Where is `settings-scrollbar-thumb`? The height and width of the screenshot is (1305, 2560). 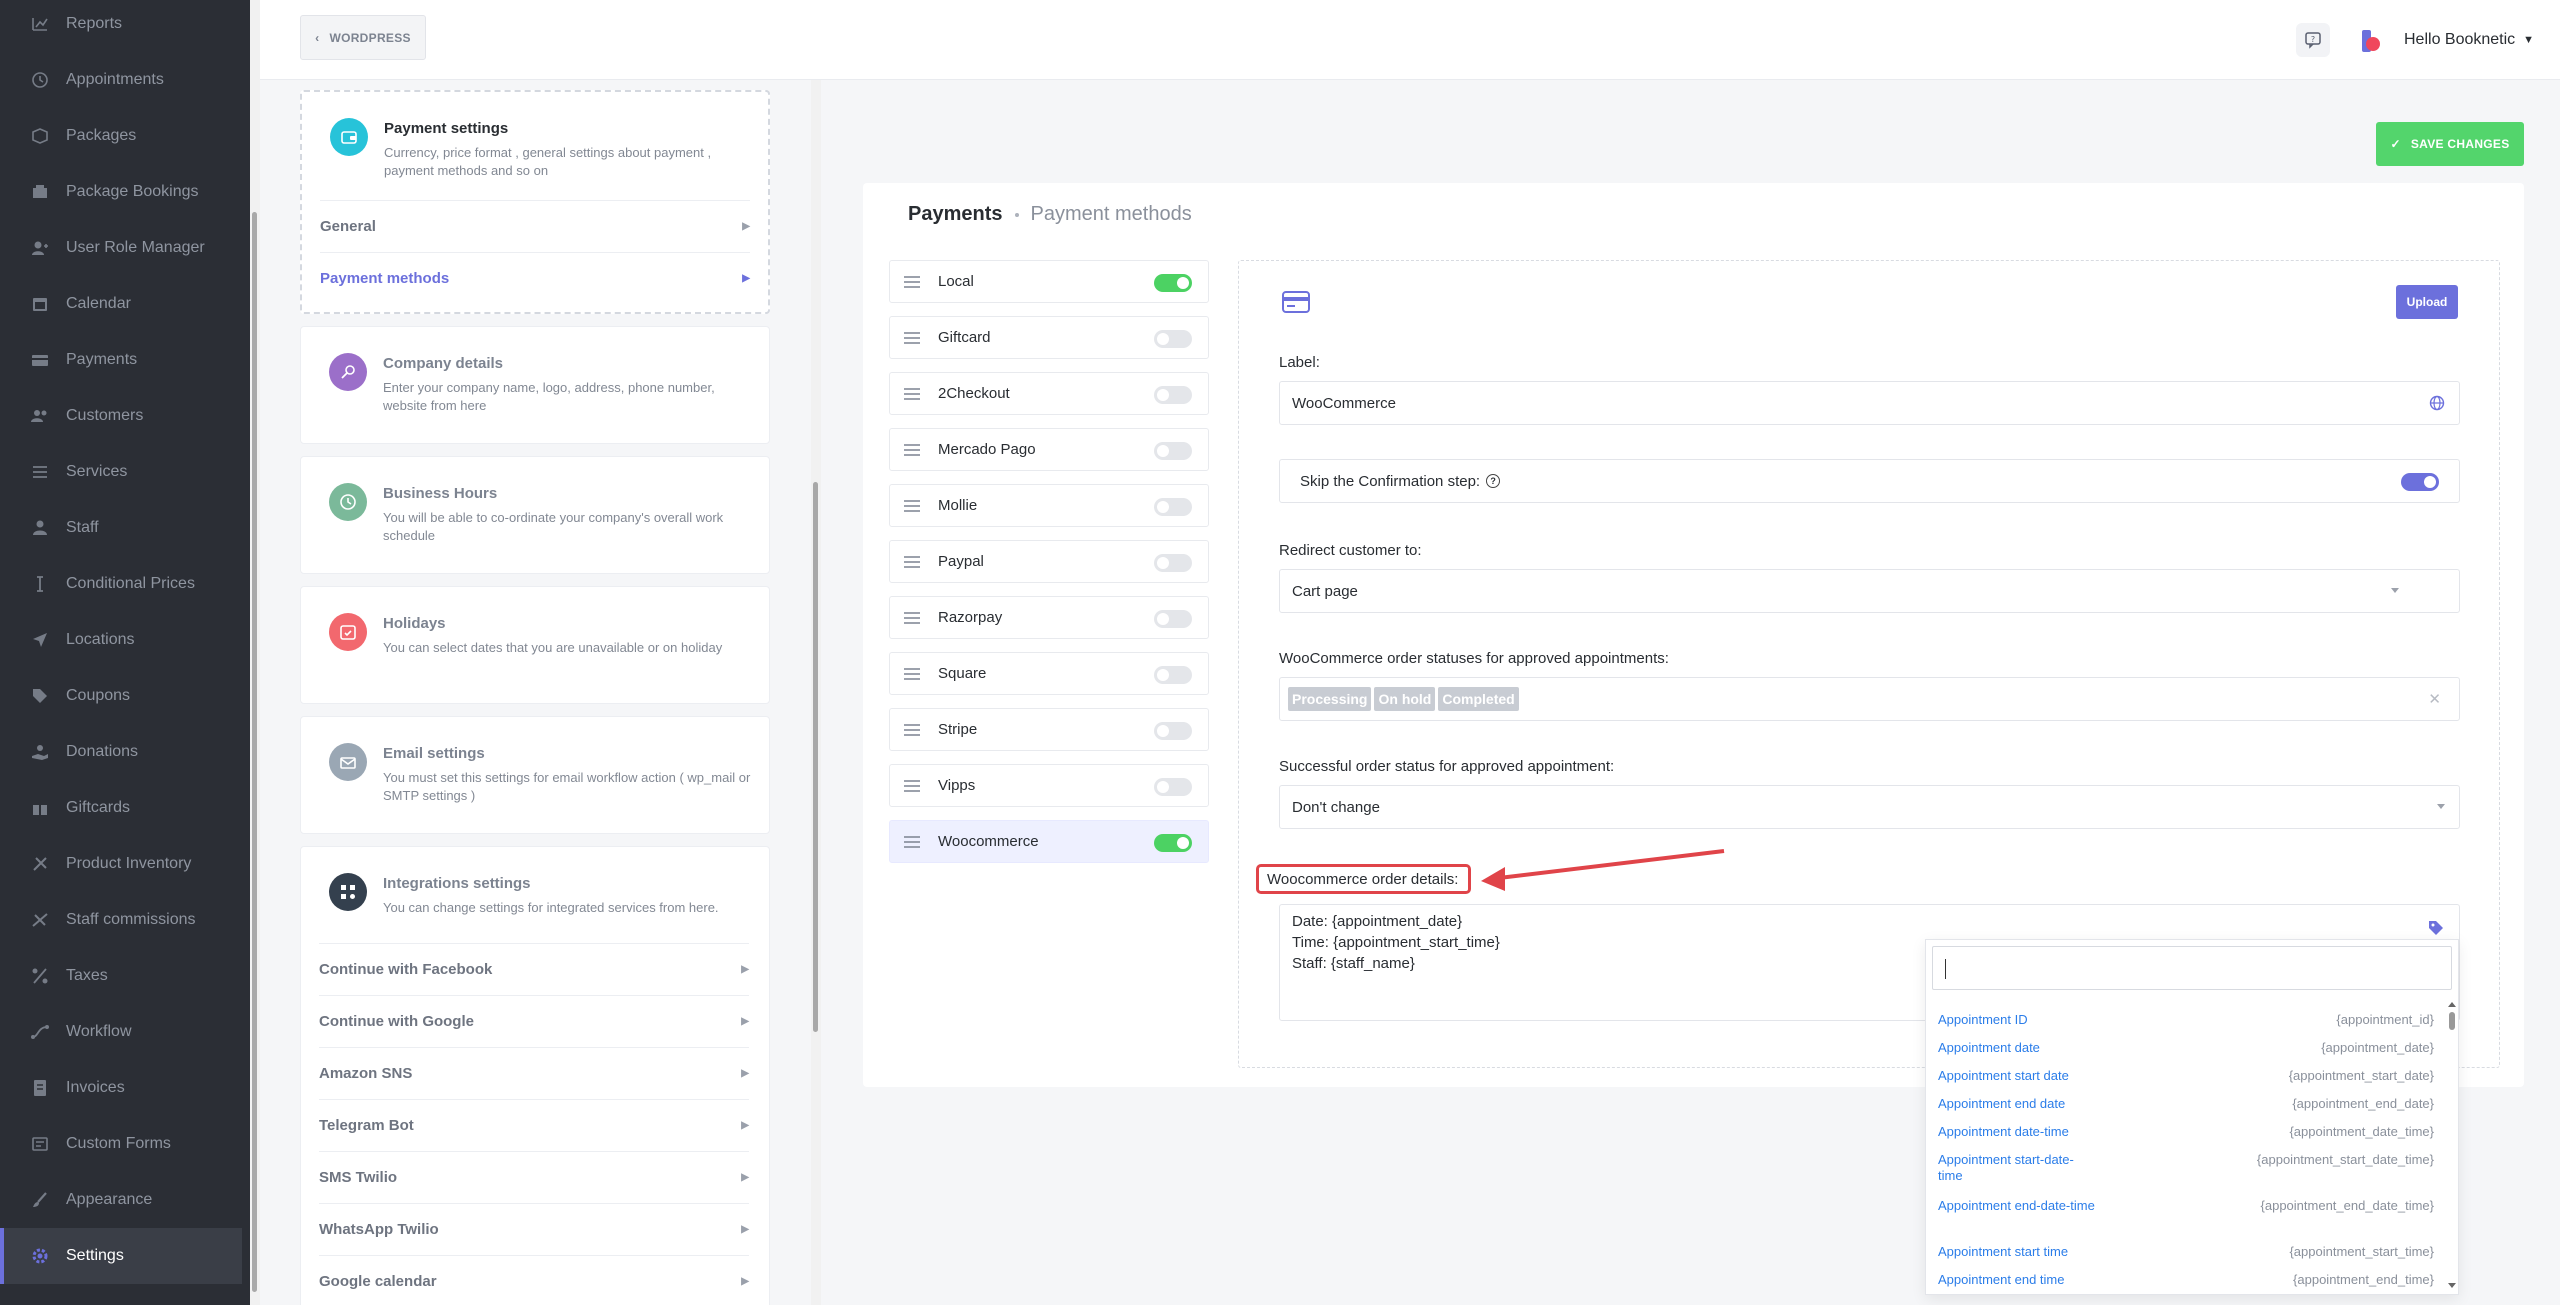
settings-scrollbar-thumb is located at coordinates (815, 757).